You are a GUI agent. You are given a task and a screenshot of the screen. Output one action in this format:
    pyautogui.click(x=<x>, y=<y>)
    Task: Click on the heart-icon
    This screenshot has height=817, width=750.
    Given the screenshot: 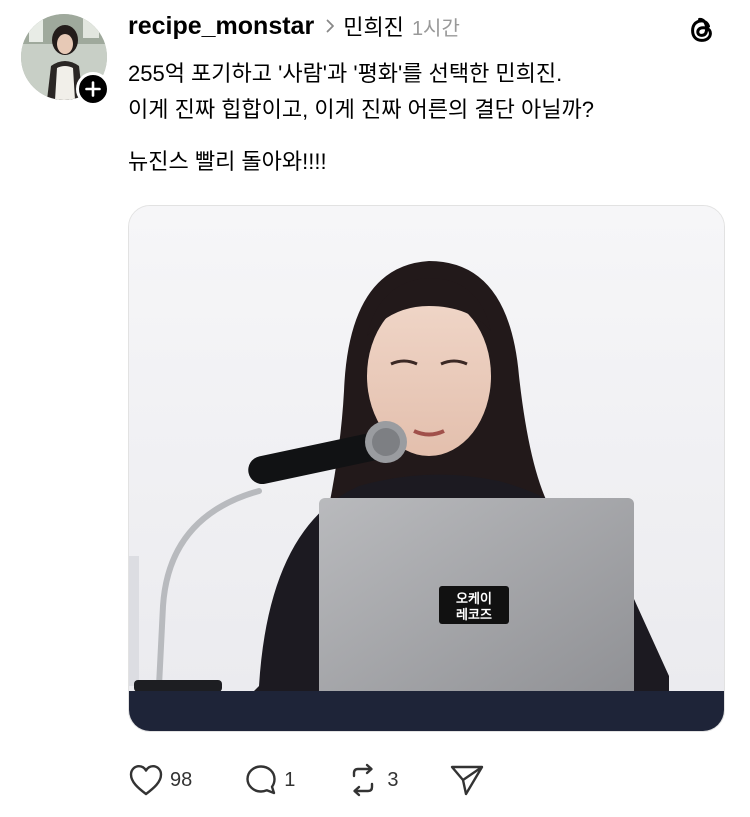 What is the action you would take?
    pyautogui.click(x=146, y=780)
    